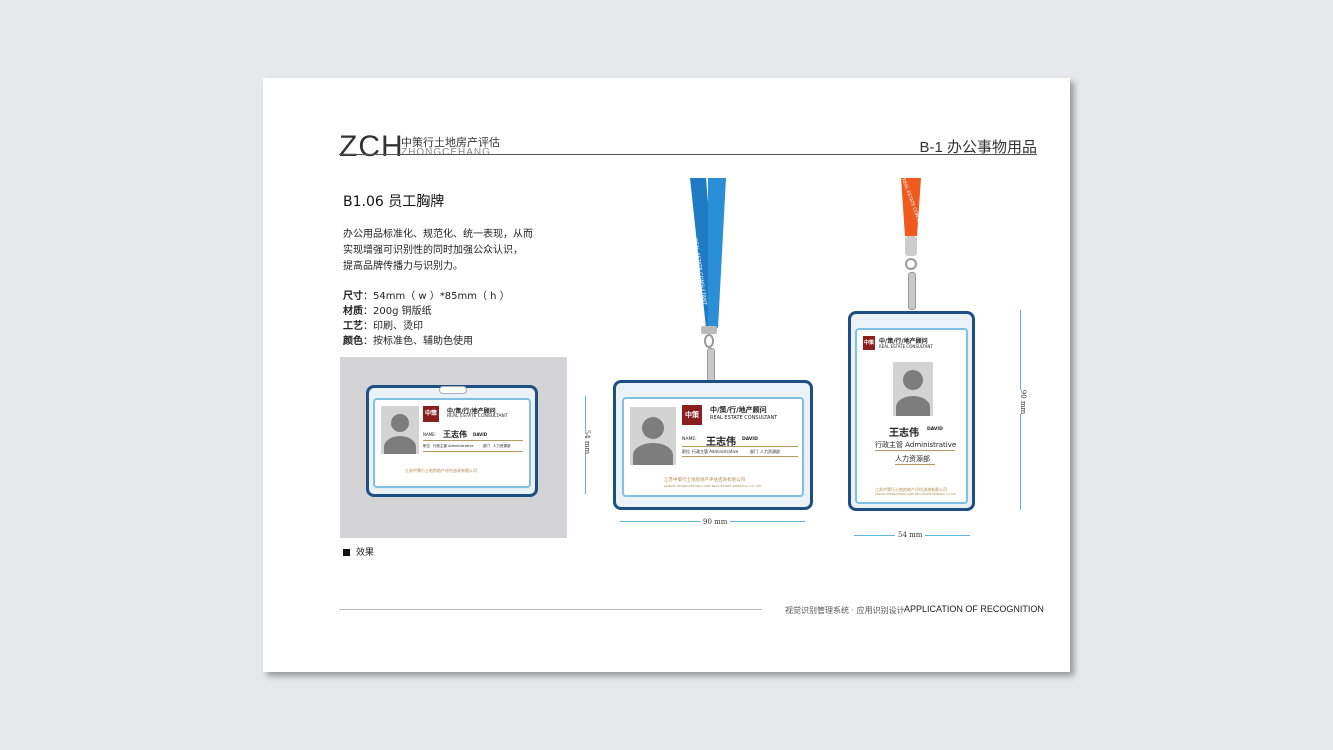 The image size is (1333, 750). What do you see at coordinates (383, 326) in the screenshot?
I see `spec-item: 工艺：印刷、烫印` at bounding box center [383, 326].